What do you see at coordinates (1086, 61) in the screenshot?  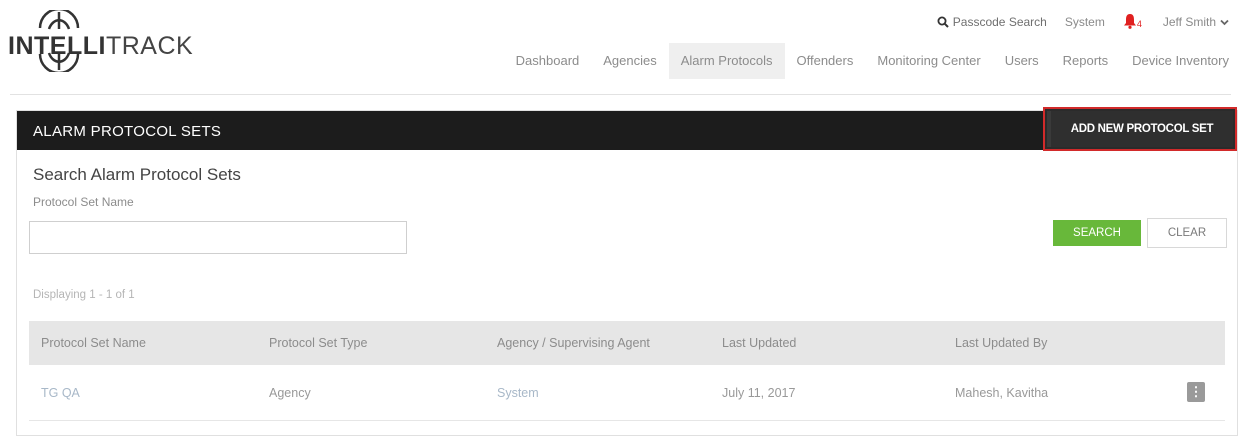 I see `nav-reports: Reports` at bounding box center [1086, 61].